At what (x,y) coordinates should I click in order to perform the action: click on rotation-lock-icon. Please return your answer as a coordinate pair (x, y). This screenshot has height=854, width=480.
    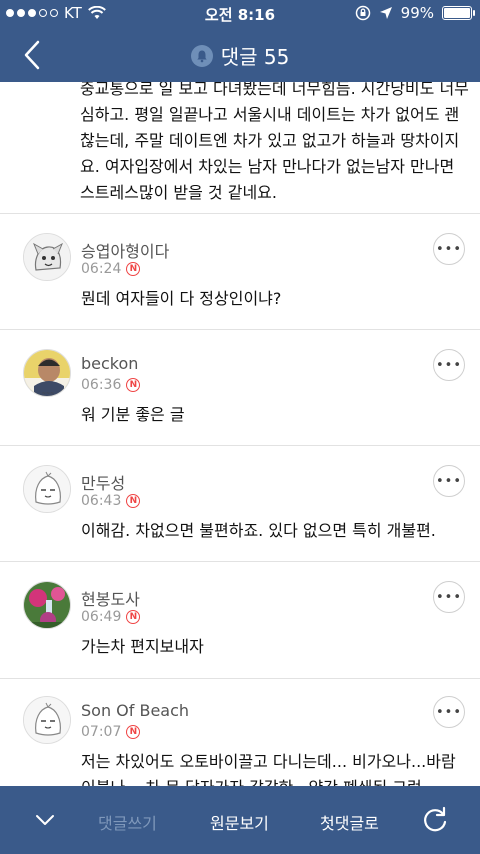
    Looking at the image, I should click on (362, 13).